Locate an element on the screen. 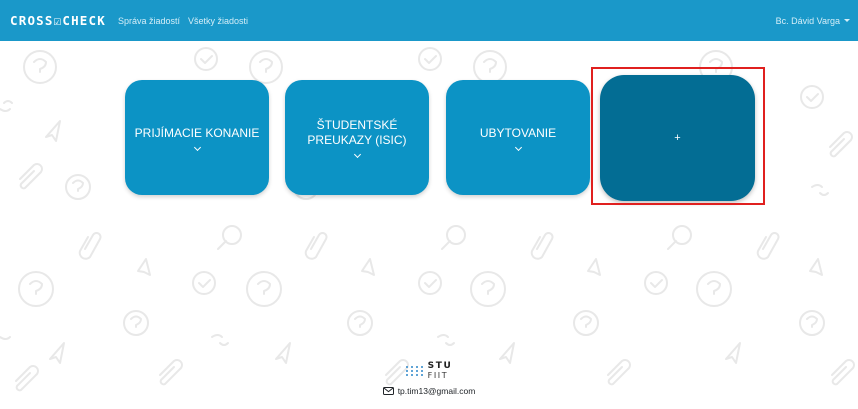  add-card-button: + is located at coordinates (677, 138).